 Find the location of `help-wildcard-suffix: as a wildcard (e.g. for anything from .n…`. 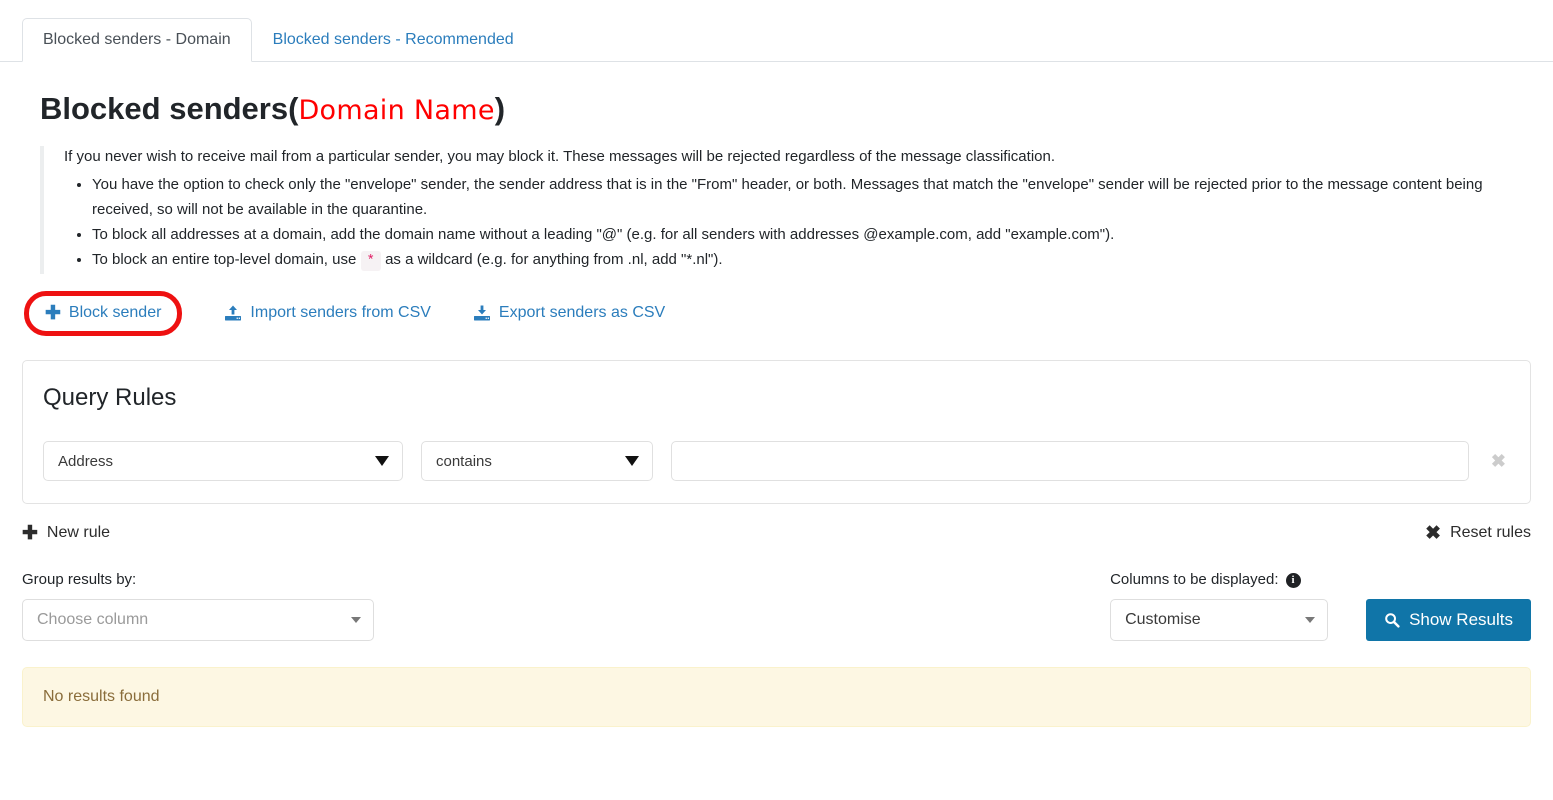

help-wildcard-suffix: as a wildcard (e.g. for anything from .n… is located at coordinates (554, 259).